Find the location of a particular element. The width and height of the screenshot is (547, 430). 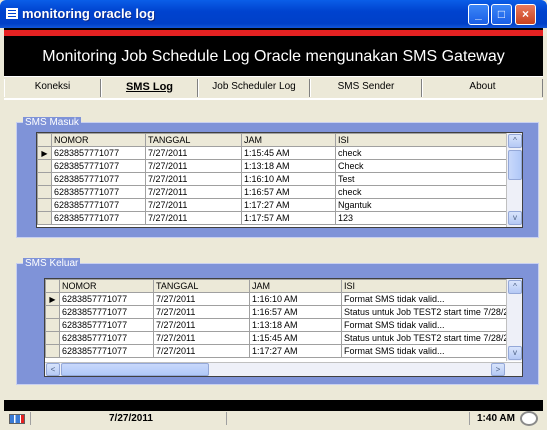

cell-isi: 123 is located at coordinates (422, 218).